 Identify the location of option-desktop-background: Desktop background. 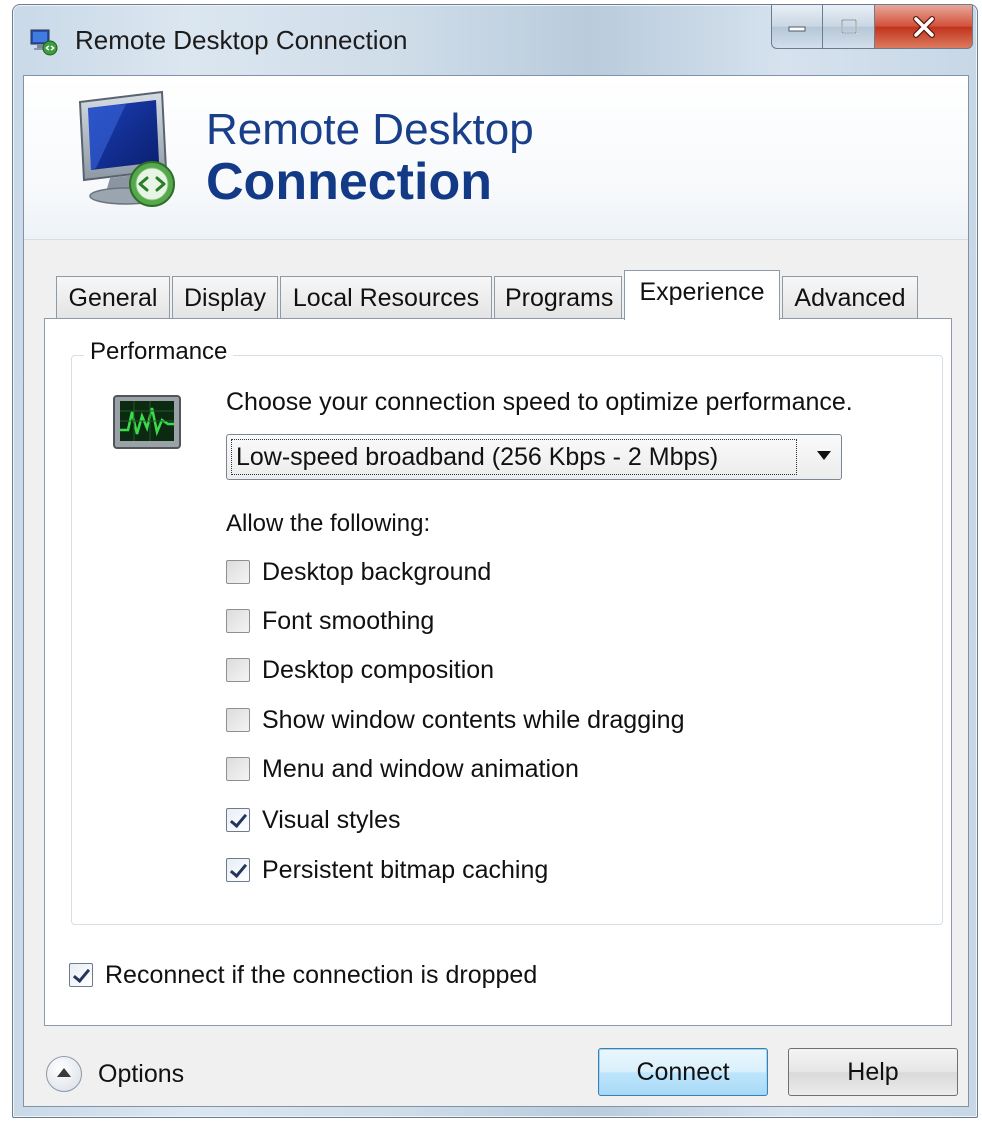
(358, 572).